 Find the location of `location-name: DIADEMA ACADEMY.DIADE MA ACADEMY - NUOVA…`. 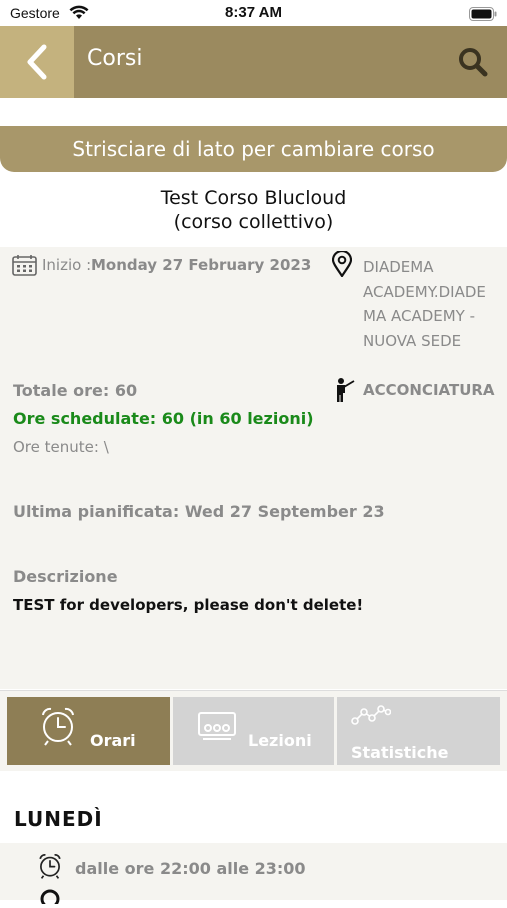

location-name: DIADEMA ACADEMY.DIADE MA ACADEMY - NUOVA… is located at coordinates (424, 304).